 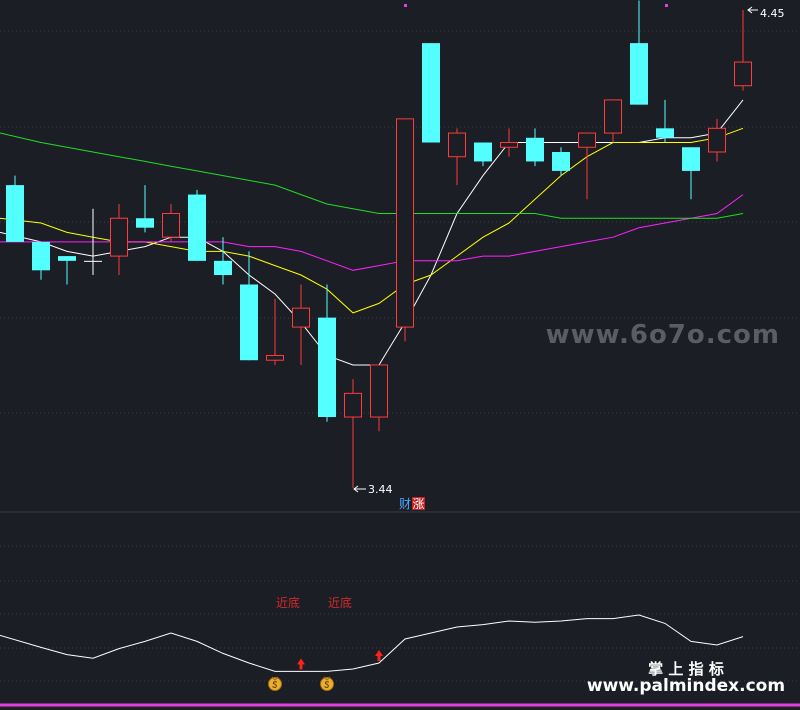 I want to click on ma-line-ma60, so click(x=372, y=175).